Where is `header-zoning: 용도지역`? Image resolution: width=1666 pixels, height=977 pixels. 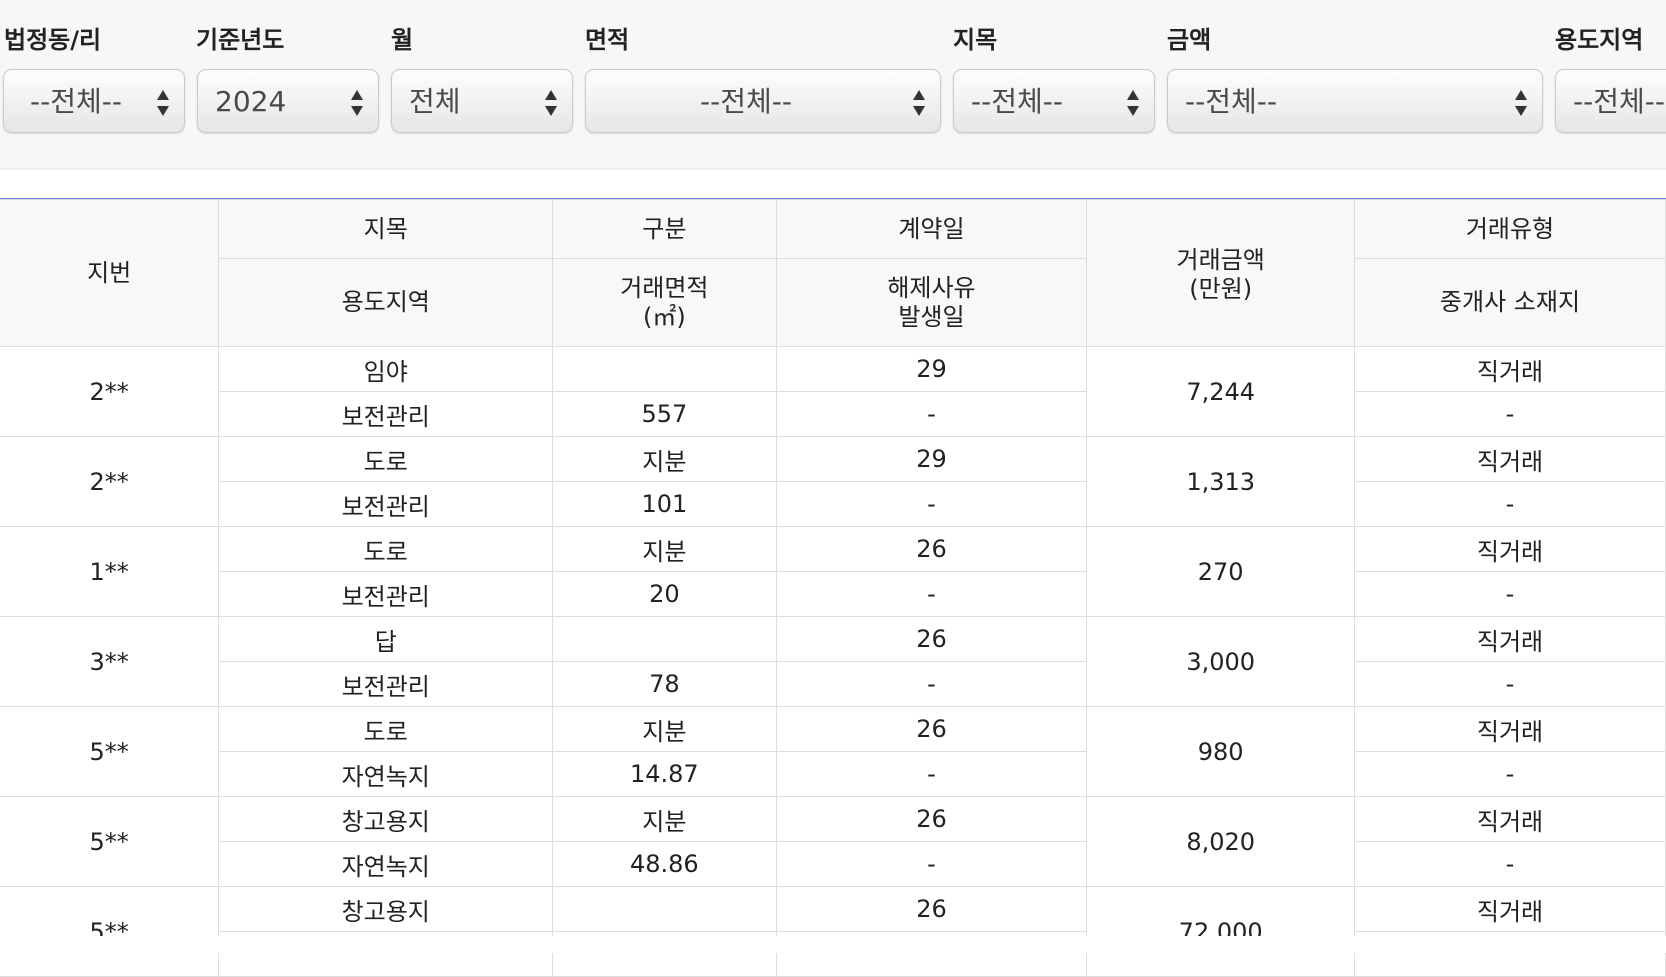 header-zoning: 용도지역 is located at coordinates (386, 302).